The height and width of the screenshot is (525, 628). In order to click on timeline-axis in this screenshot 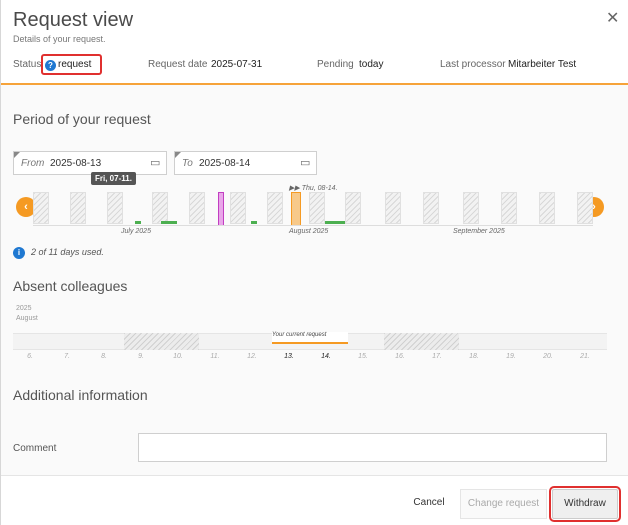, I will do `click(313, 225)`.